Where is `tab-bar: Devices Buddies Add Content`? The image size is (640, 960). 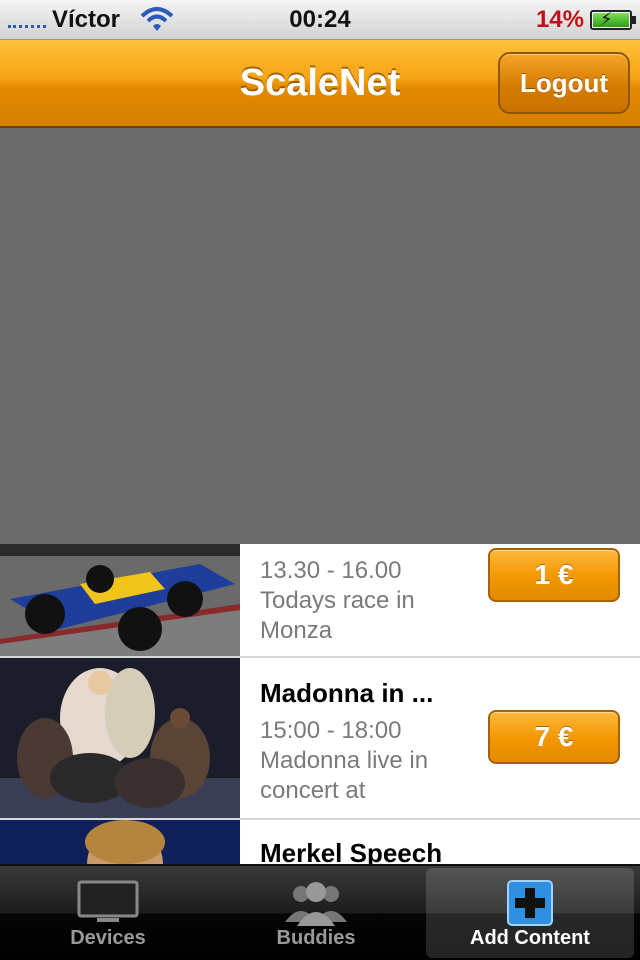
tab-bar: Devices Buddies Add Content is located at coordinates (320, 912).